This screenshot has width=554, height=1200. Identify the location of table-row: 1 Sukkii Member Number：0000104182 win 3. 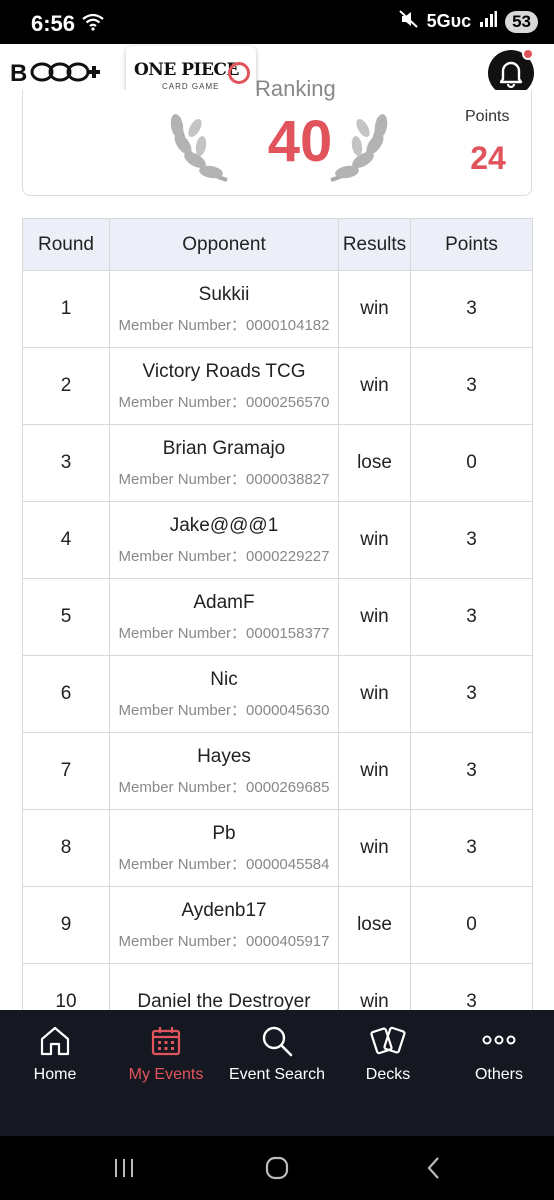
(277, 309).